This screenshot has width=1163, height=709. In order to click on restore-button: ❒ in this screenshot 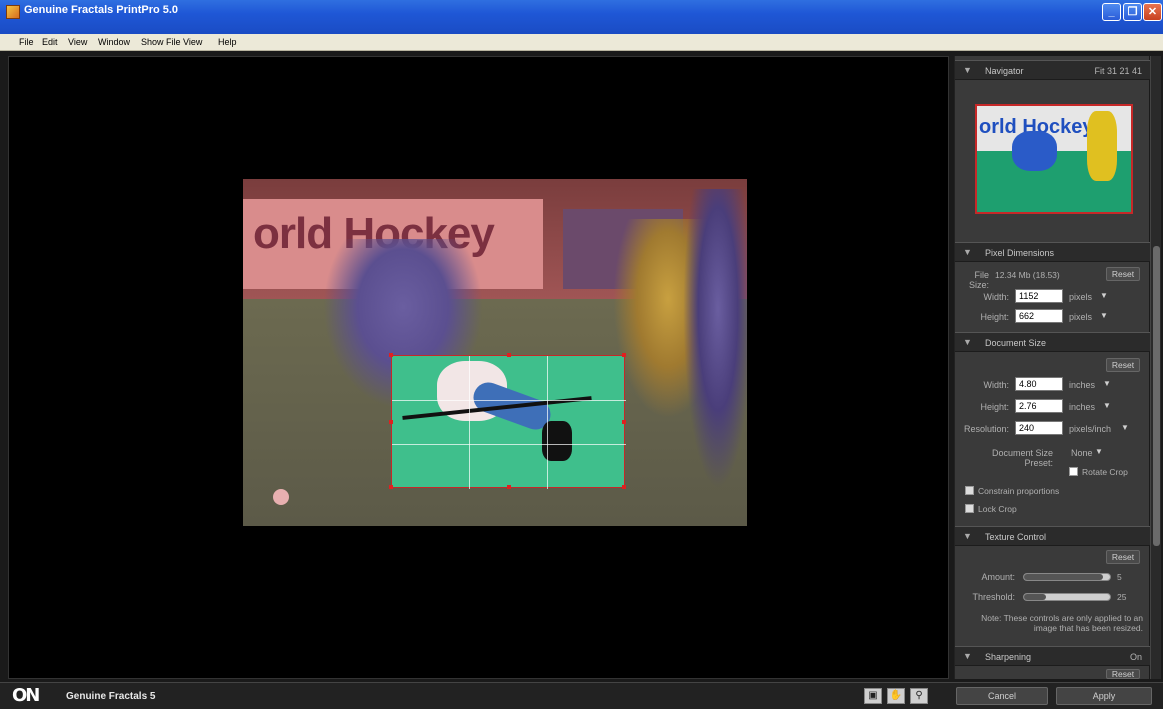, I will do `click(1132, 12)`.